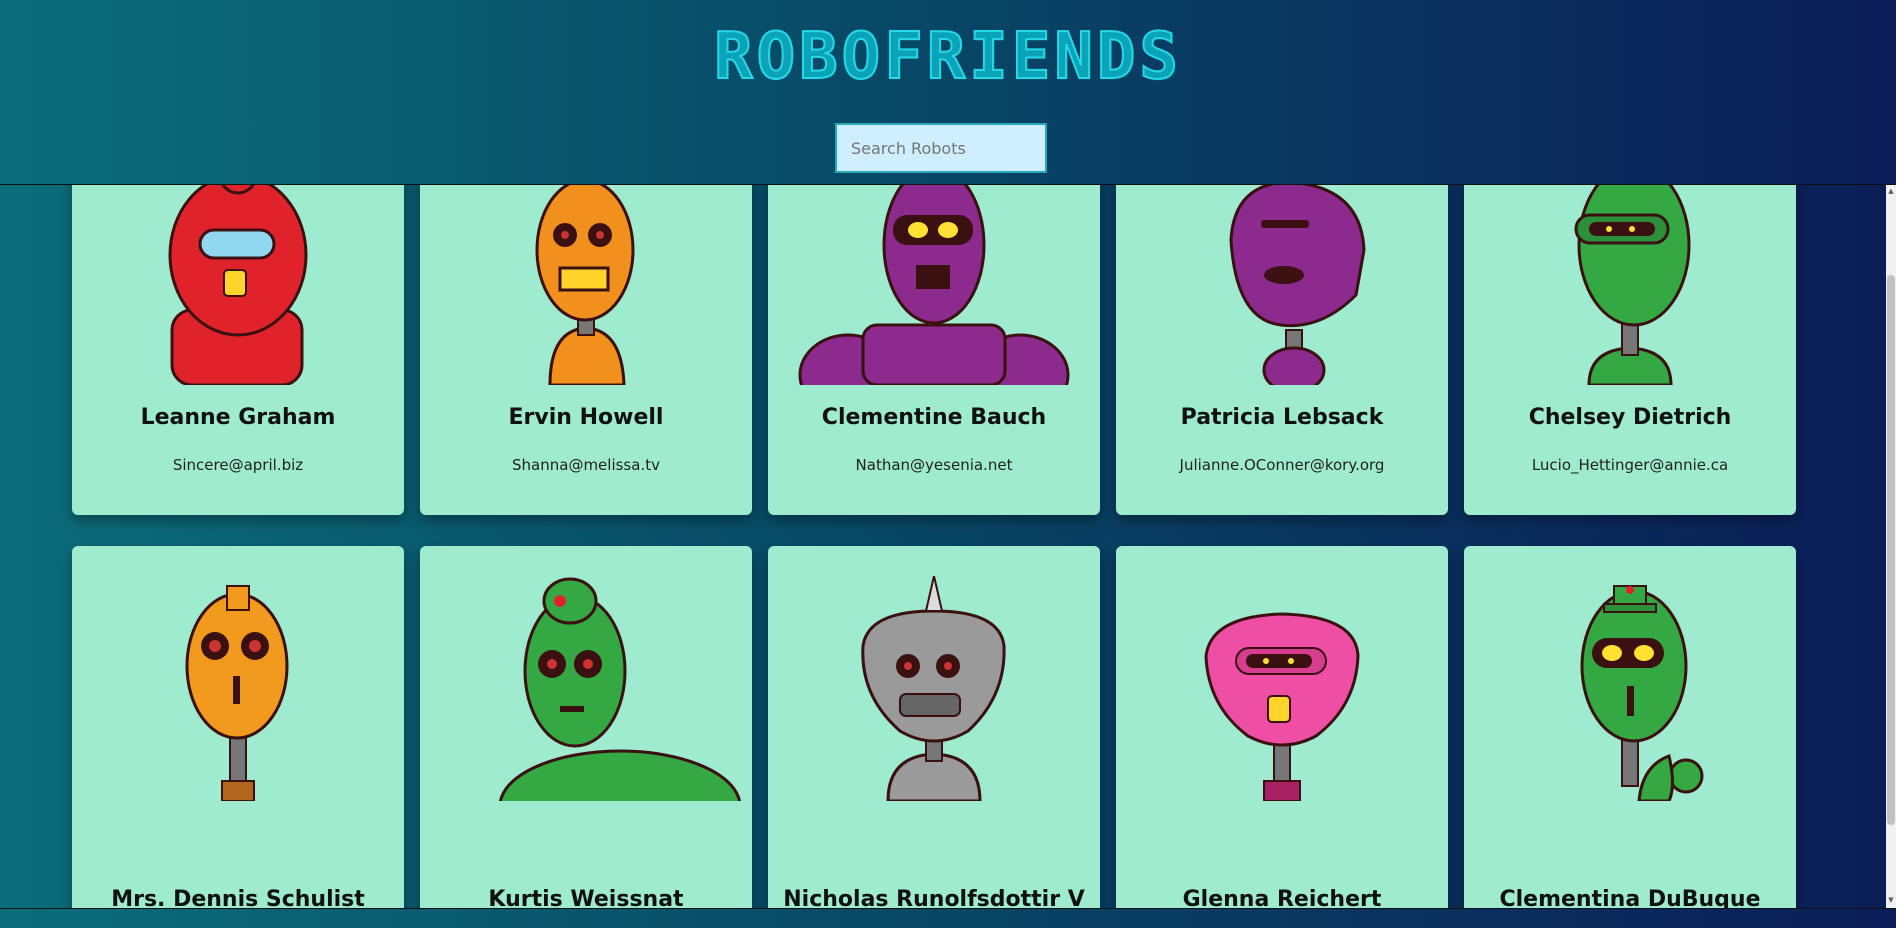 The image size is (1896, 928). I want to click on robot-card: Kurtis Weissnat, so click(586, 727).